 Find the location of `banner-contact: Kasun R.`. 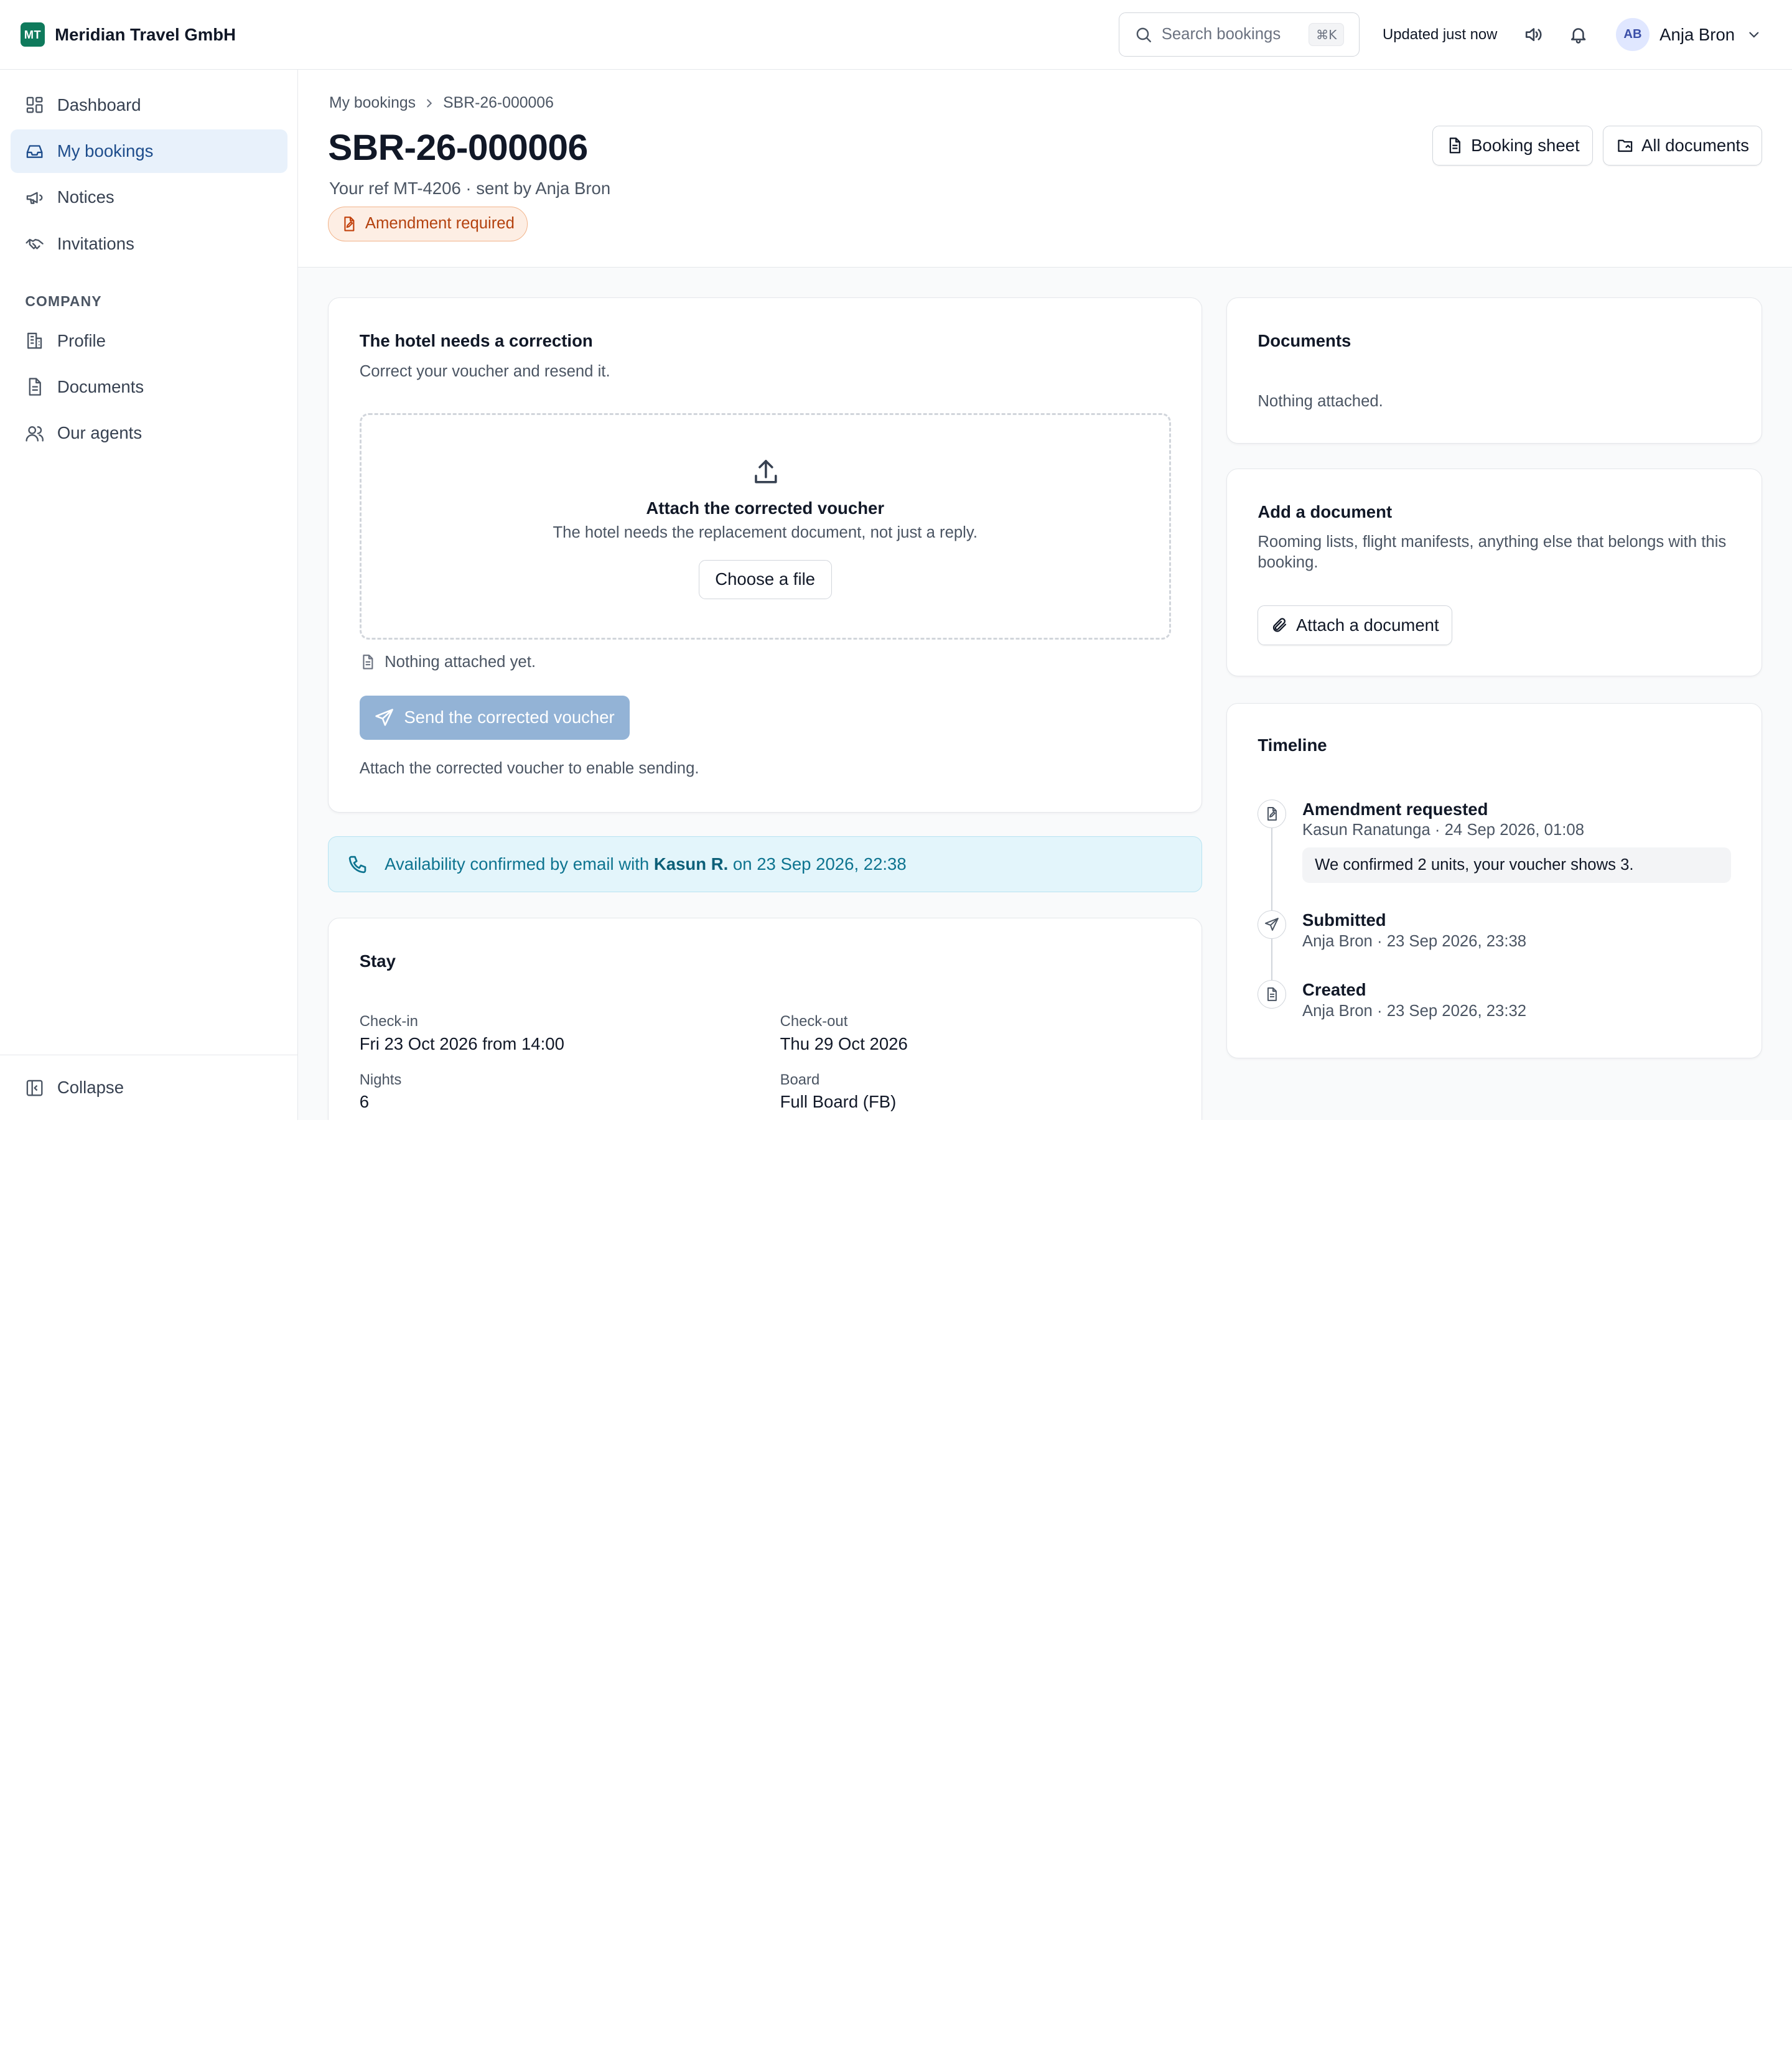

banner-contact: Kasun R. is located at coordinates (691, 864).